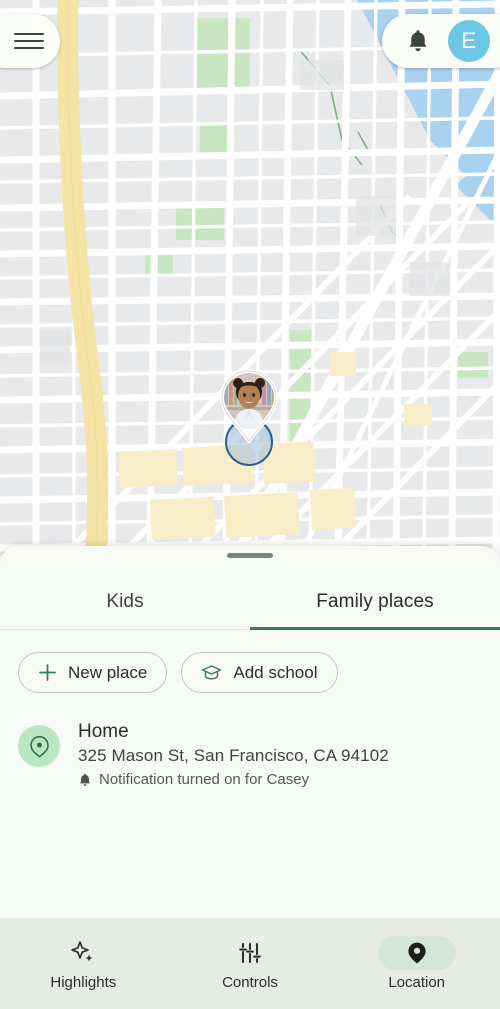 The height and width of the screenshot is (1009, 500). I want to click on nav-label-controls: Controls, so click(250, 982).